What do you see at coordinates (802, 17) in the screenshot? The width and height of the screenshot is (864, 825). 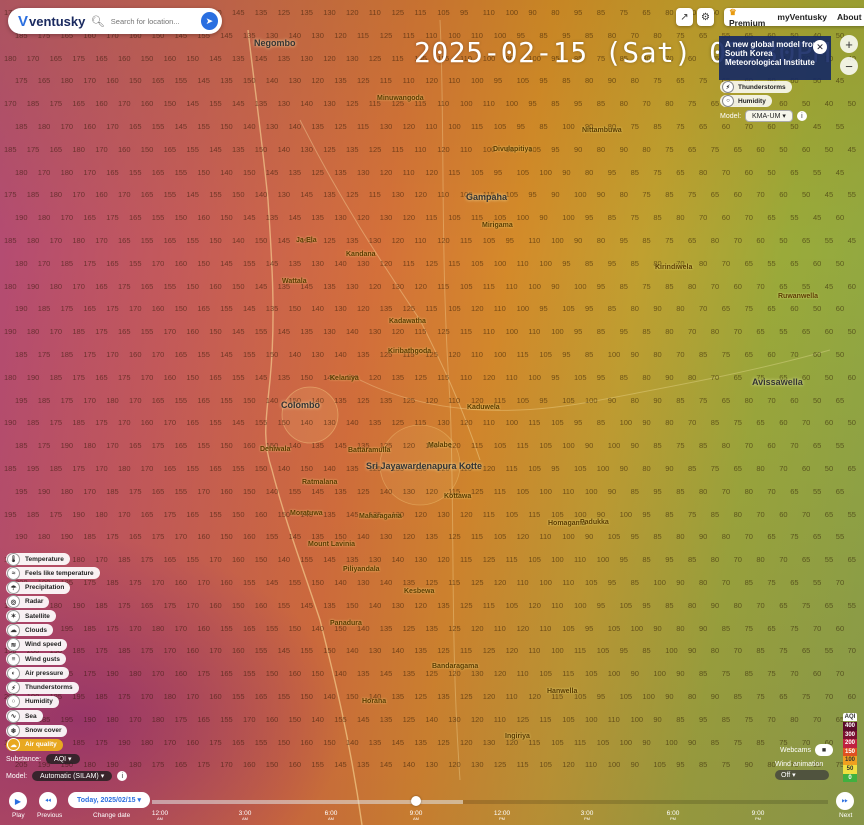 I see `myventusky-link: myVentusky` at bounding box center [802, 17].